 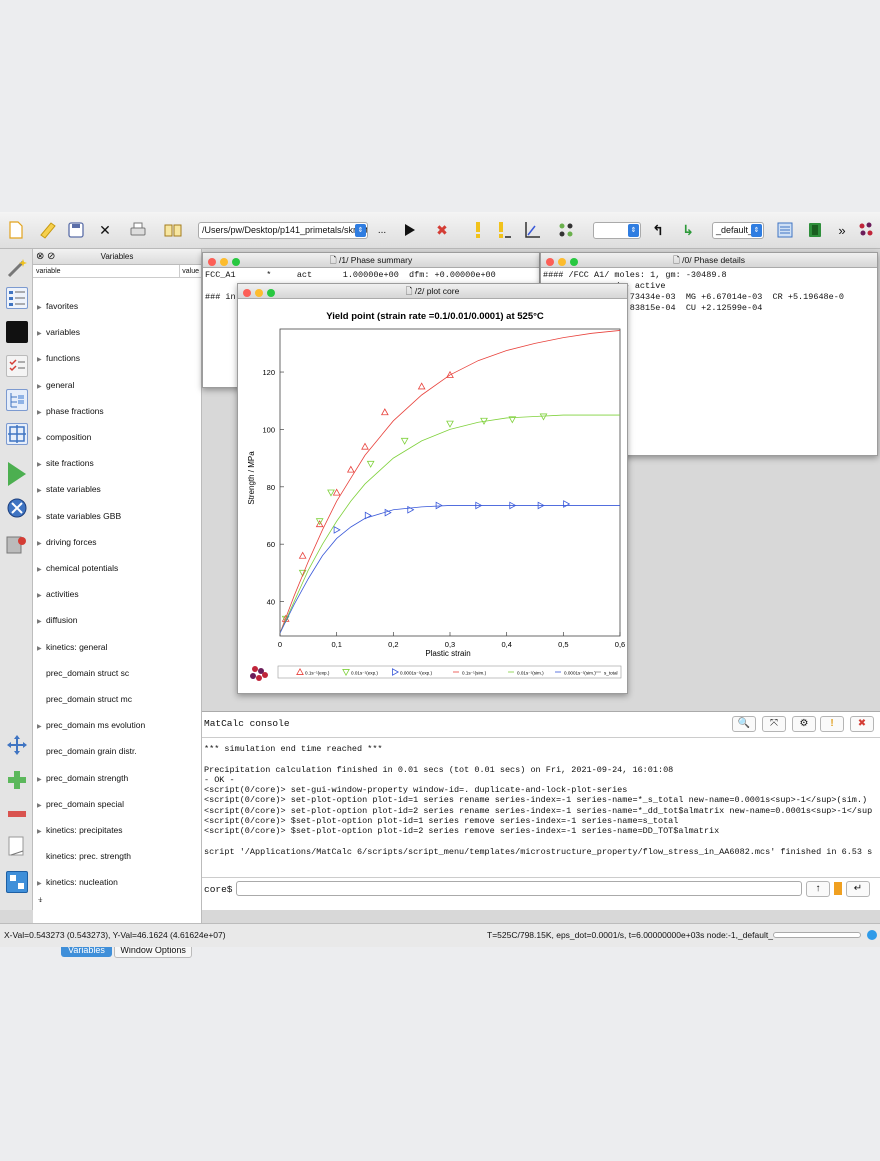 What do you see at coordinates (17, 814) in the screenshot?
I see `remove-icon` at bounding box center [17, 814].